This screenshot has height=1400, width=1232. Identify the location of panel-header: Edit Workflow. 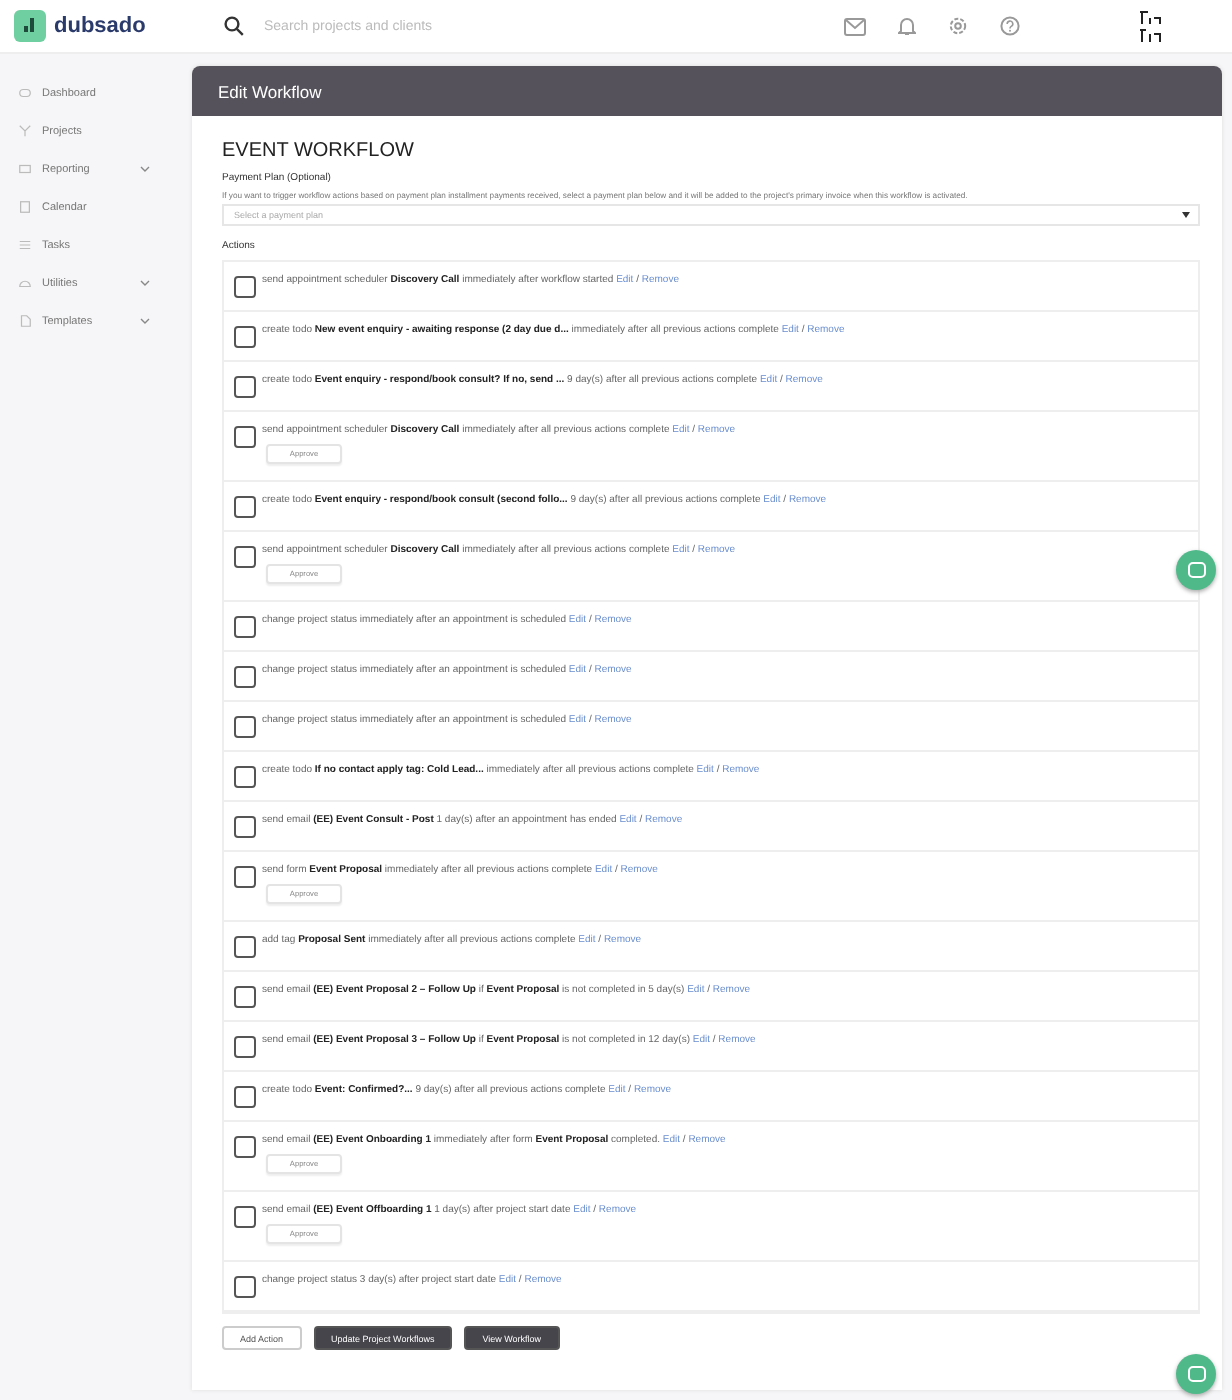
(707, 91).